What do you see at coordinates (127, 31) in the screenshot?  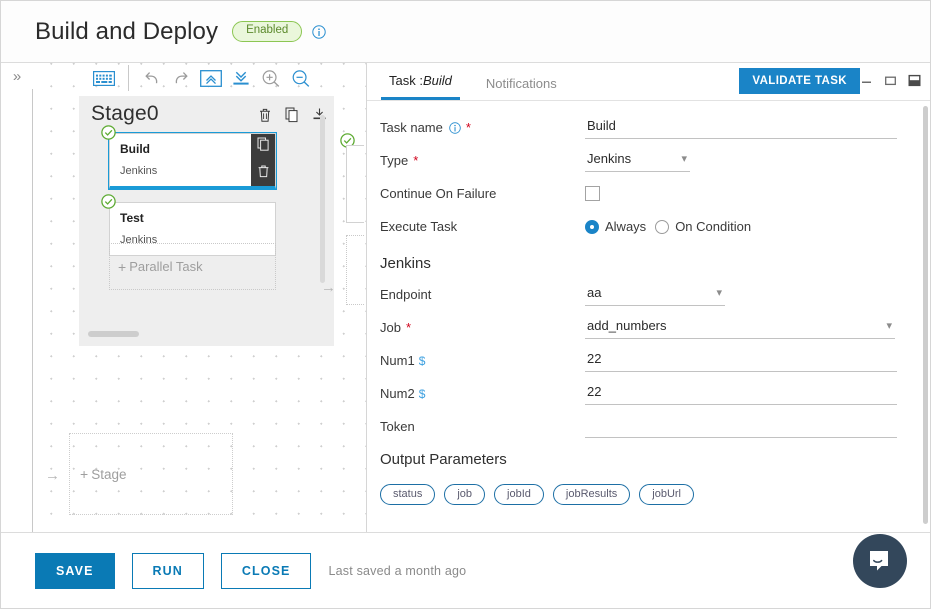 I see `page-title: Build and Deploy` at bounding box center [127, 31].